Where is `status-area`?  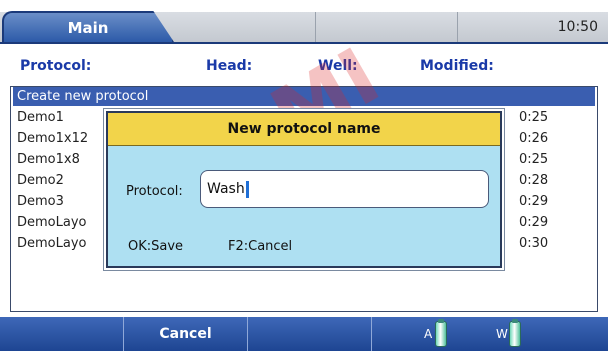 status-area is located at coordinates (490, 334).